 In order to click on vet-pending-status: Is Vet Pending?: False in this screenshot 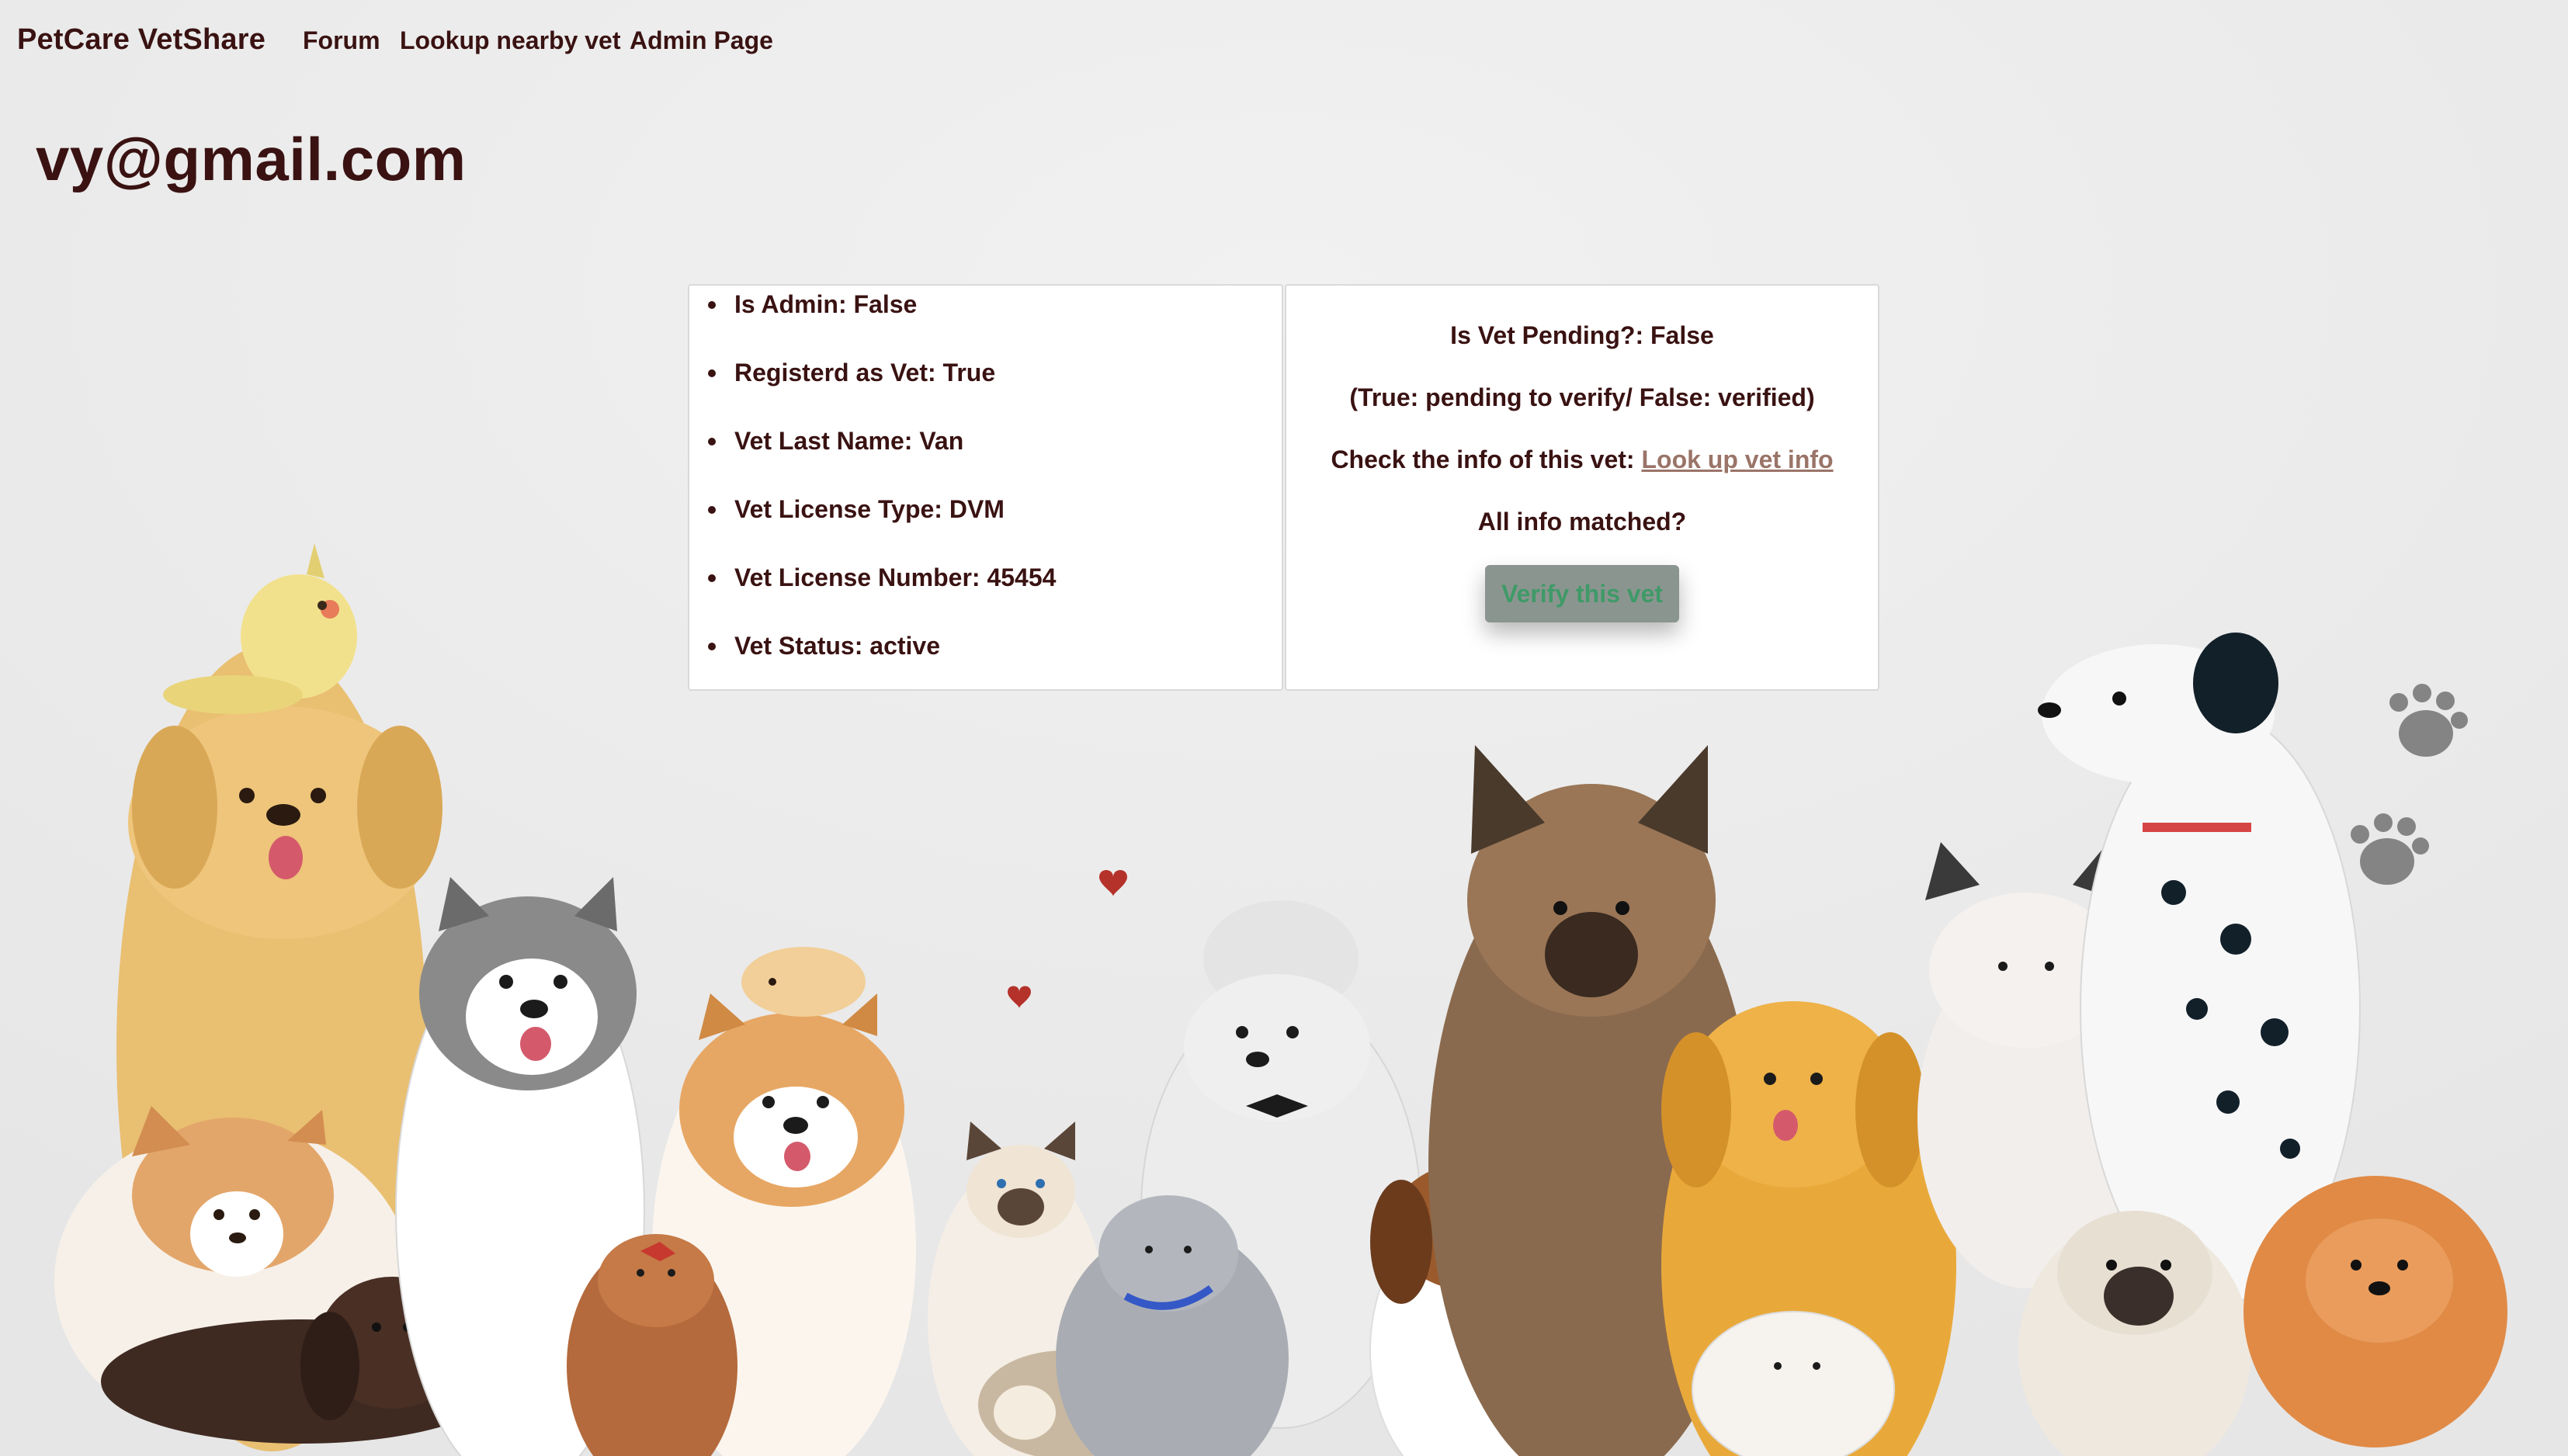, I will do `click(1582, 335)`.